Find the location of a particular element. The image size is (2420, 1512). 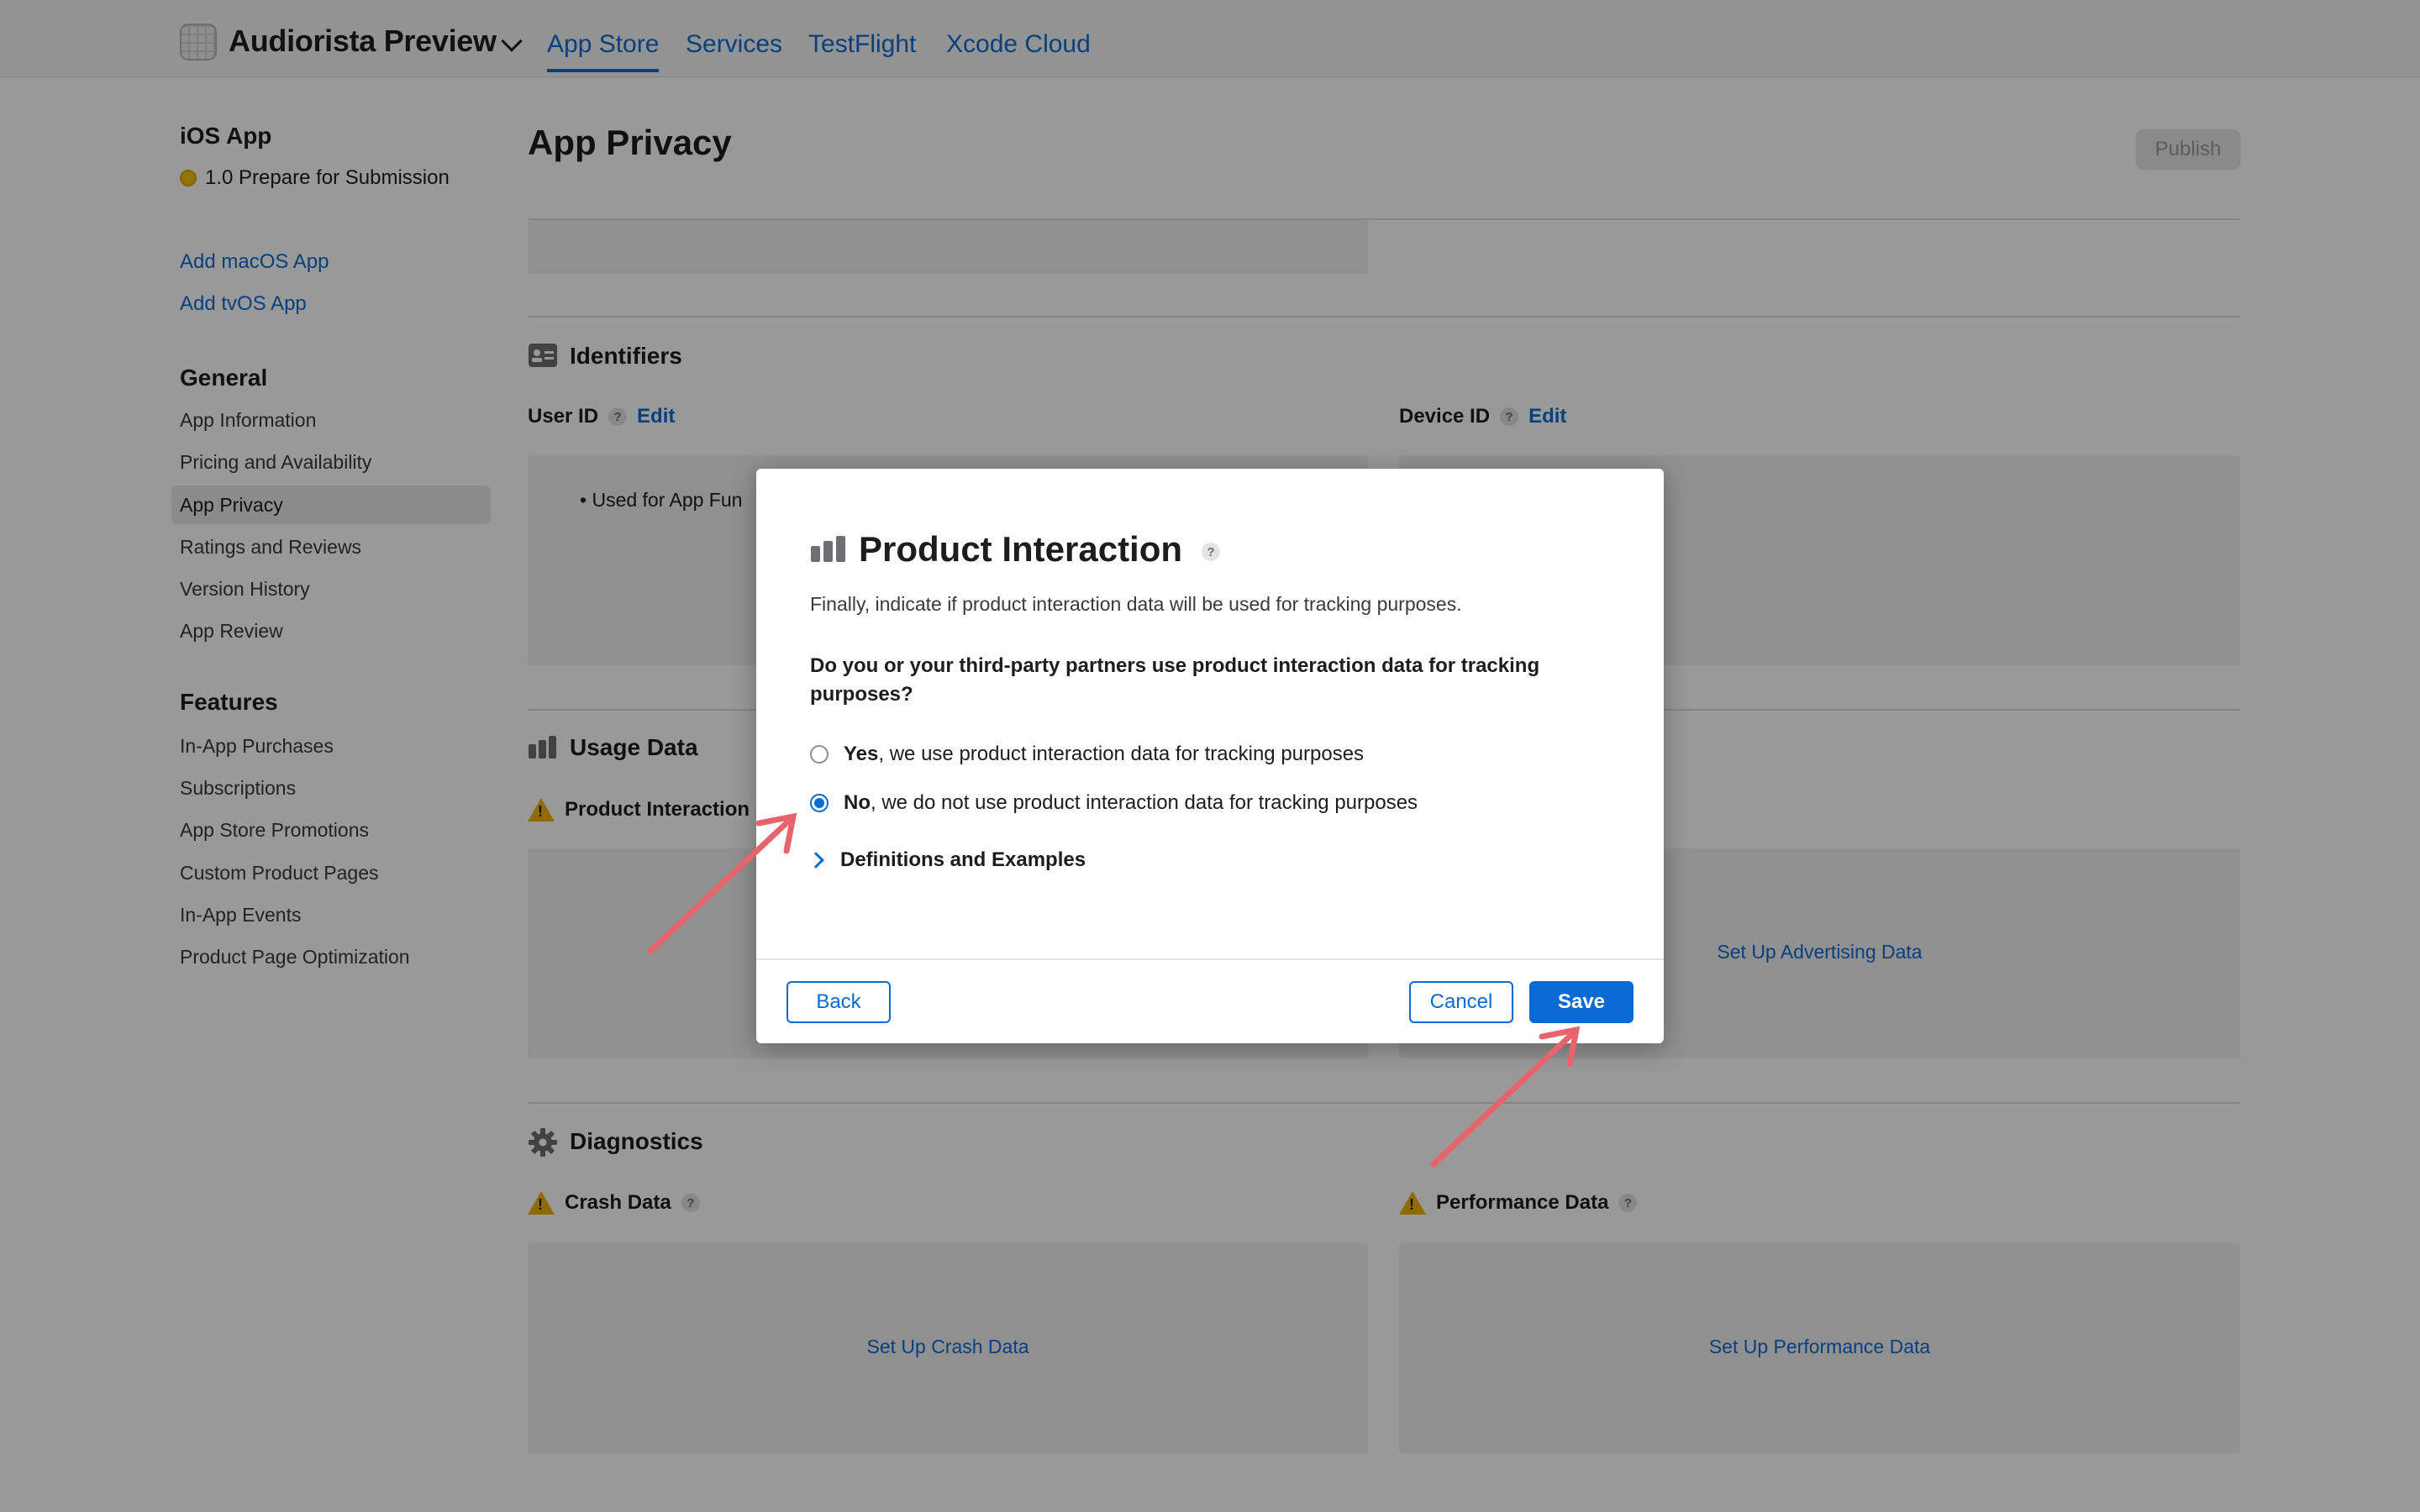

option-no-bold: No is located at coordinates (857, 802).